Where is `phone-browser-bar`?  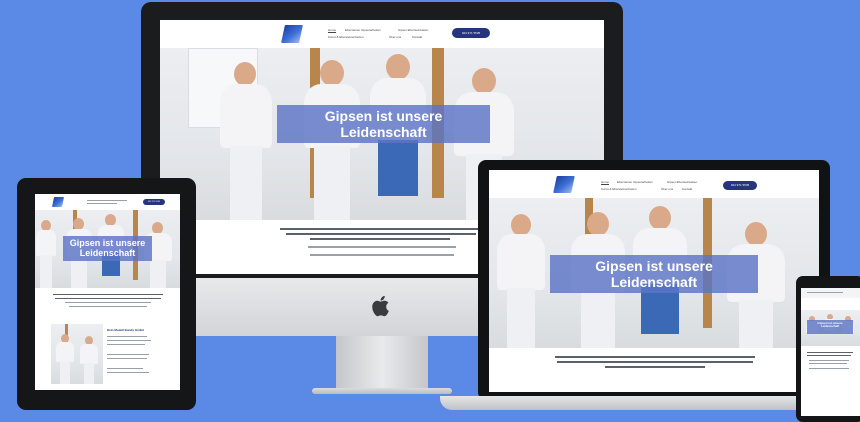
phone-browser-bar is located at coordinates (830, 293).